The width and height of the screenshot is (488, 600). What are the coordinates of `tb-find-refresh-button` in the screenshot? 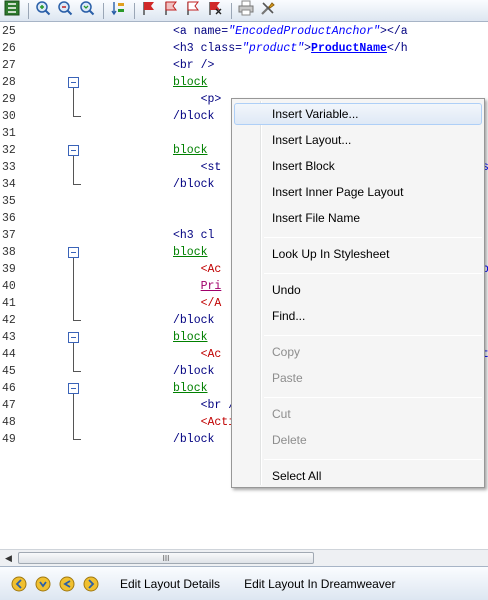 It's located at (87, 10).